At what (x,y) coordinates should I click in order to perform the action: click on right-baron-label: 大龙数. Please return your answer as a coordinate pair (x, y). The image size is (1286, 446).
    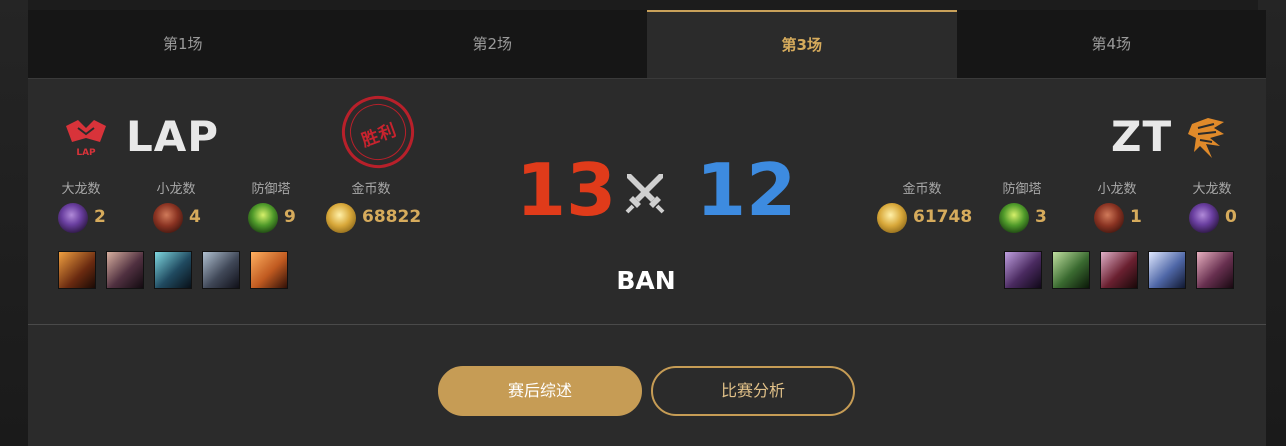
    Looking at the image, I should click on (1212, 189).